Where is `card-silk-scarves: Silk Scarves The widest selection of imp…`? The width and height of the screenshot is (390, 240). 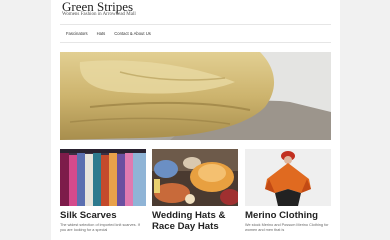
card-silk-scarves: Silk Scarves The widest selection of imp… is located at coordinates (103, 194).